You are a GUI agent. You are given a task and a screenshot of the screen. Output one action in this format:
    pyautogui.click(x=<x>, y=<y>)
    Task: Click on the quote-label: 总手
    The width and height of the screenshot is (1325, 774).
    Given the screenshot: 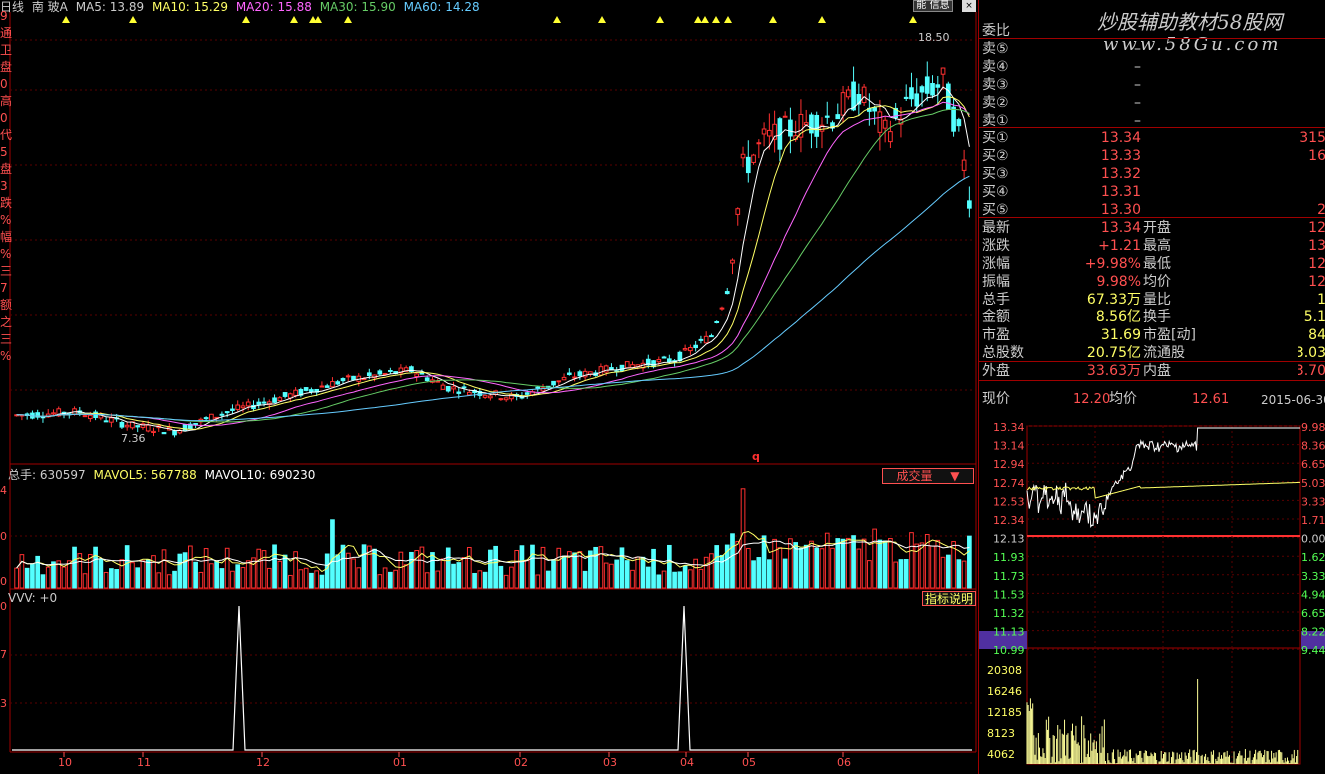 What is the action you would take?
    pyautogui.click(x=996, y=299)
    